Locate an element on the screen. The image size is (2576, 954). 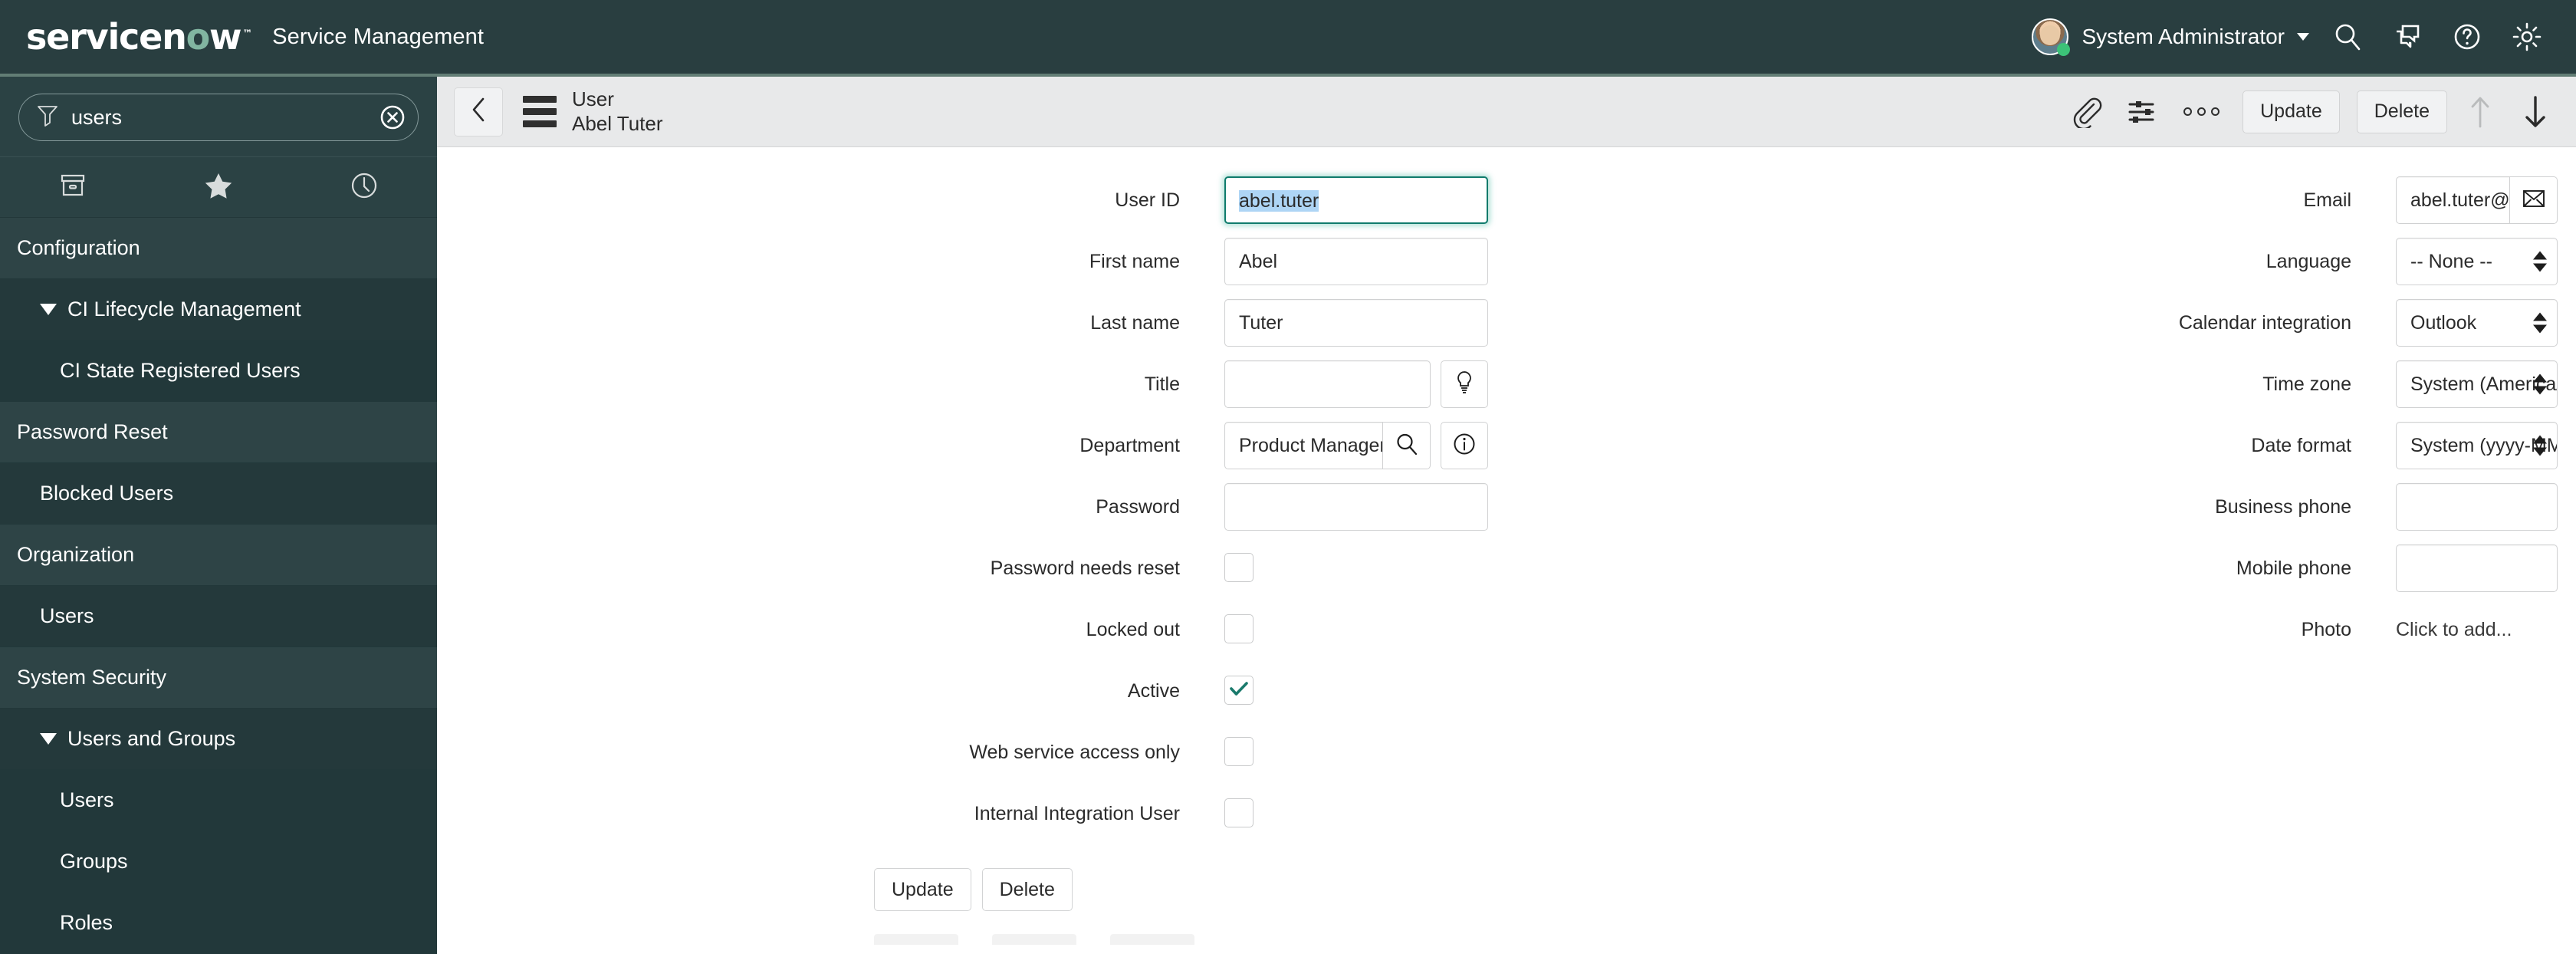
input-business-phone is located at coordinates (2477, 507).